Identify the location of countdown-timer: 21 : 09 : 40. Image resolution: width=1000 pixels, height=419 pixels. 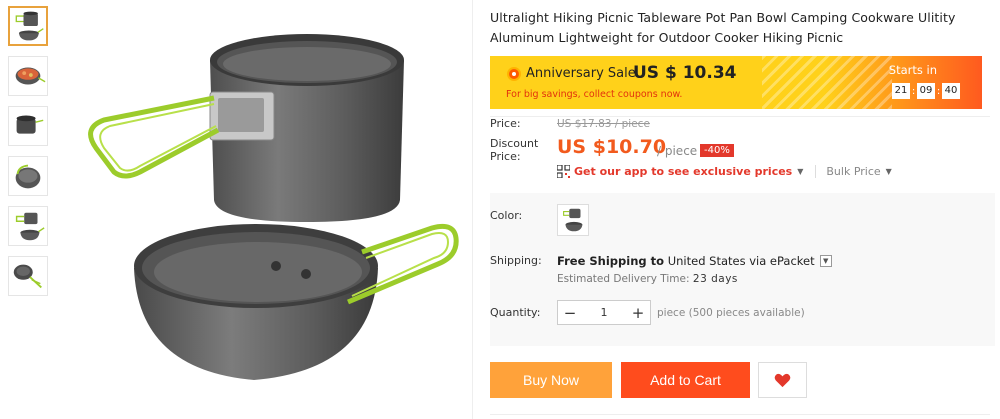
(926, 91).